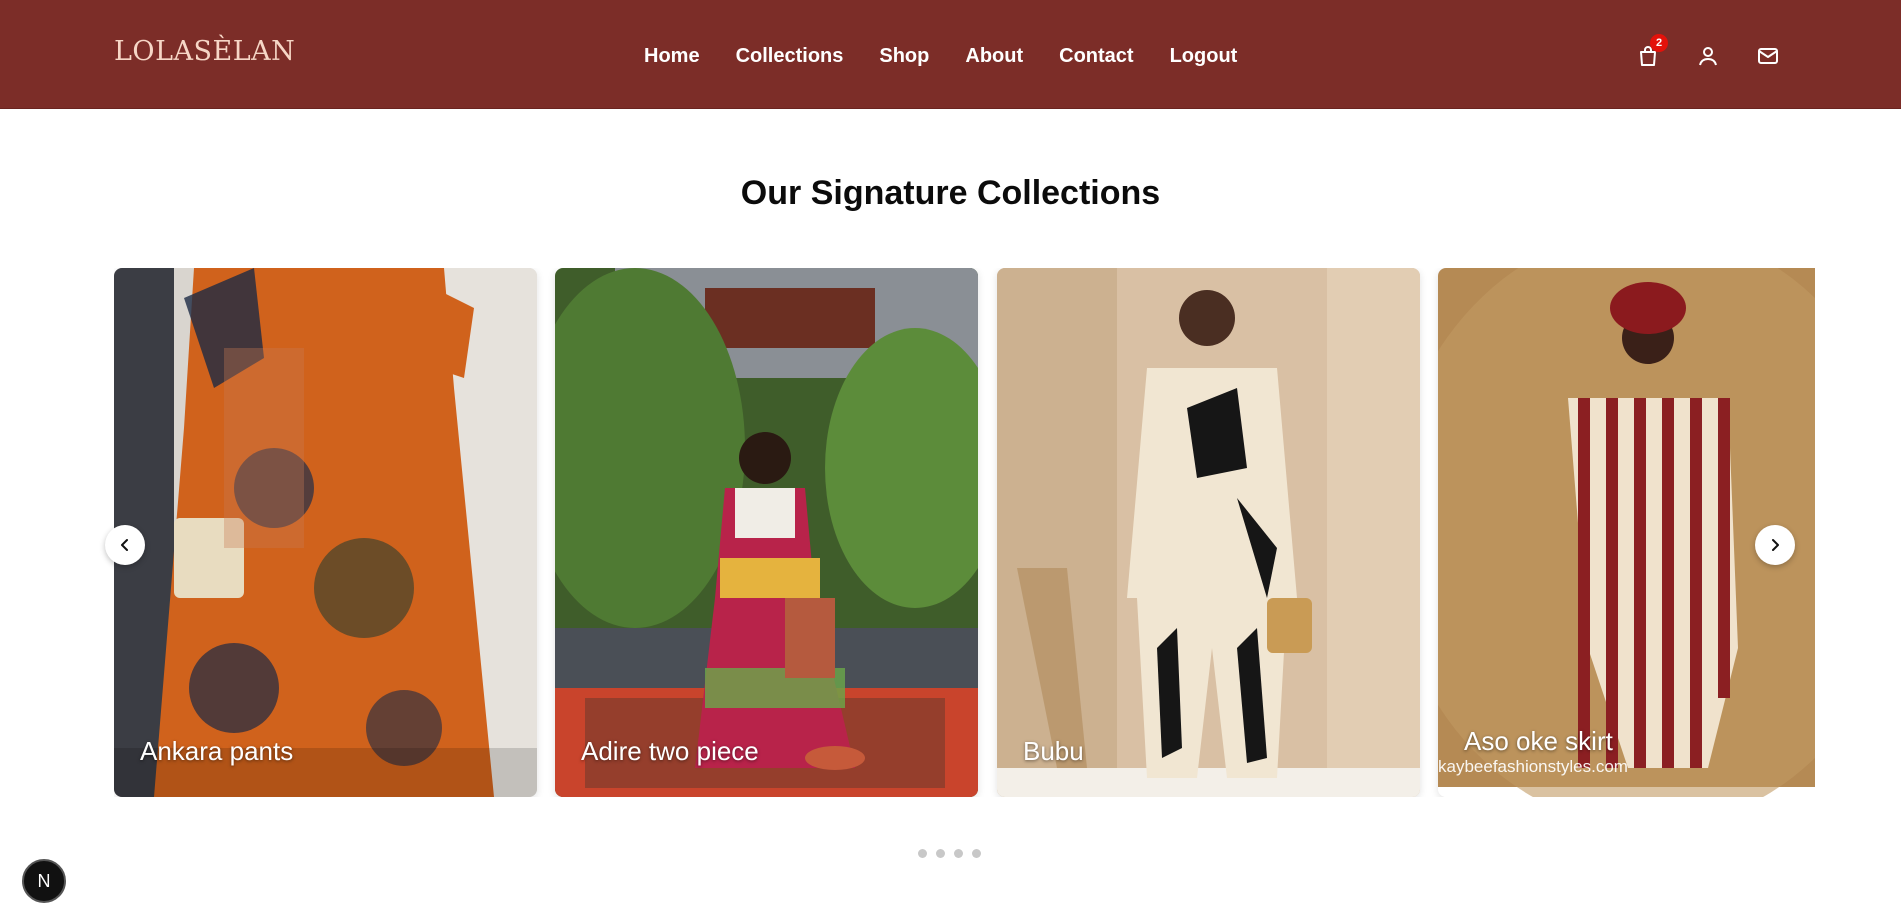 Image resolution: width=1901 pixels, height=922 pixels. What do you see at coordinates (1053, 751) in the screenshot?
I see `collection-caption: Bubu` at bounding box center [1053, 751].